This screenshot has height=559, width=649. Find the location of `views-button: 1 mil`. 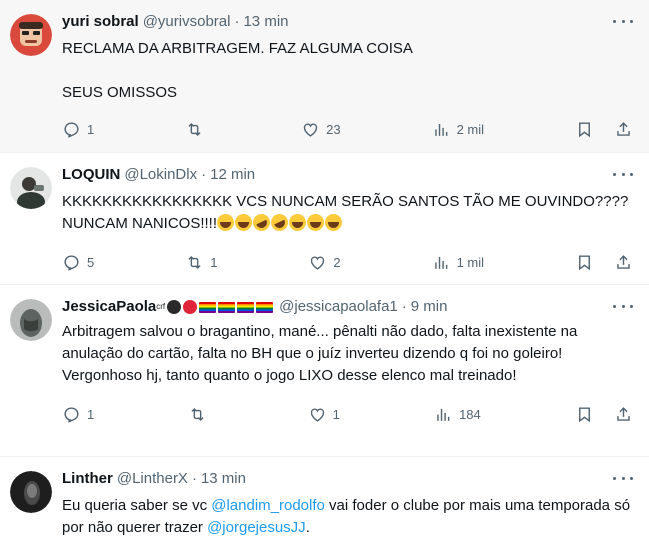

views-button: 1 mil is located at coordinates (458, 262).